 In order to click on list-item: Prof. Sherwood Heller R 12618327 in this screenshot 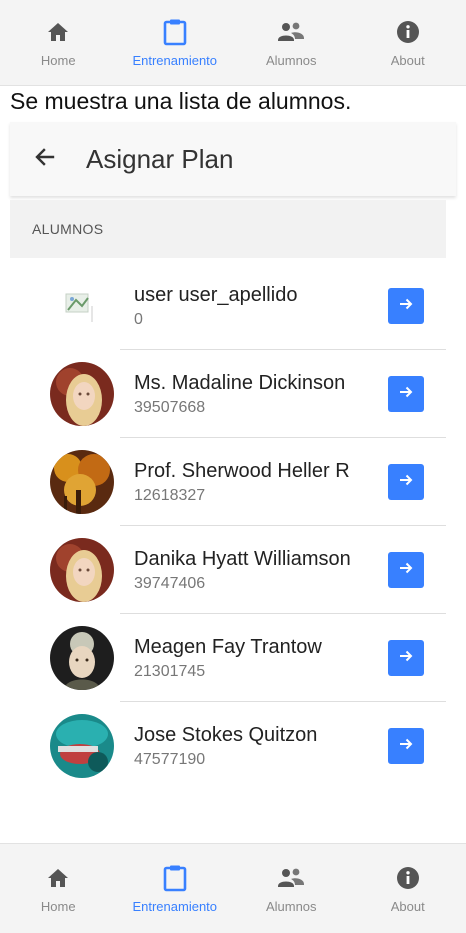, I will do `click(228, 482)`.